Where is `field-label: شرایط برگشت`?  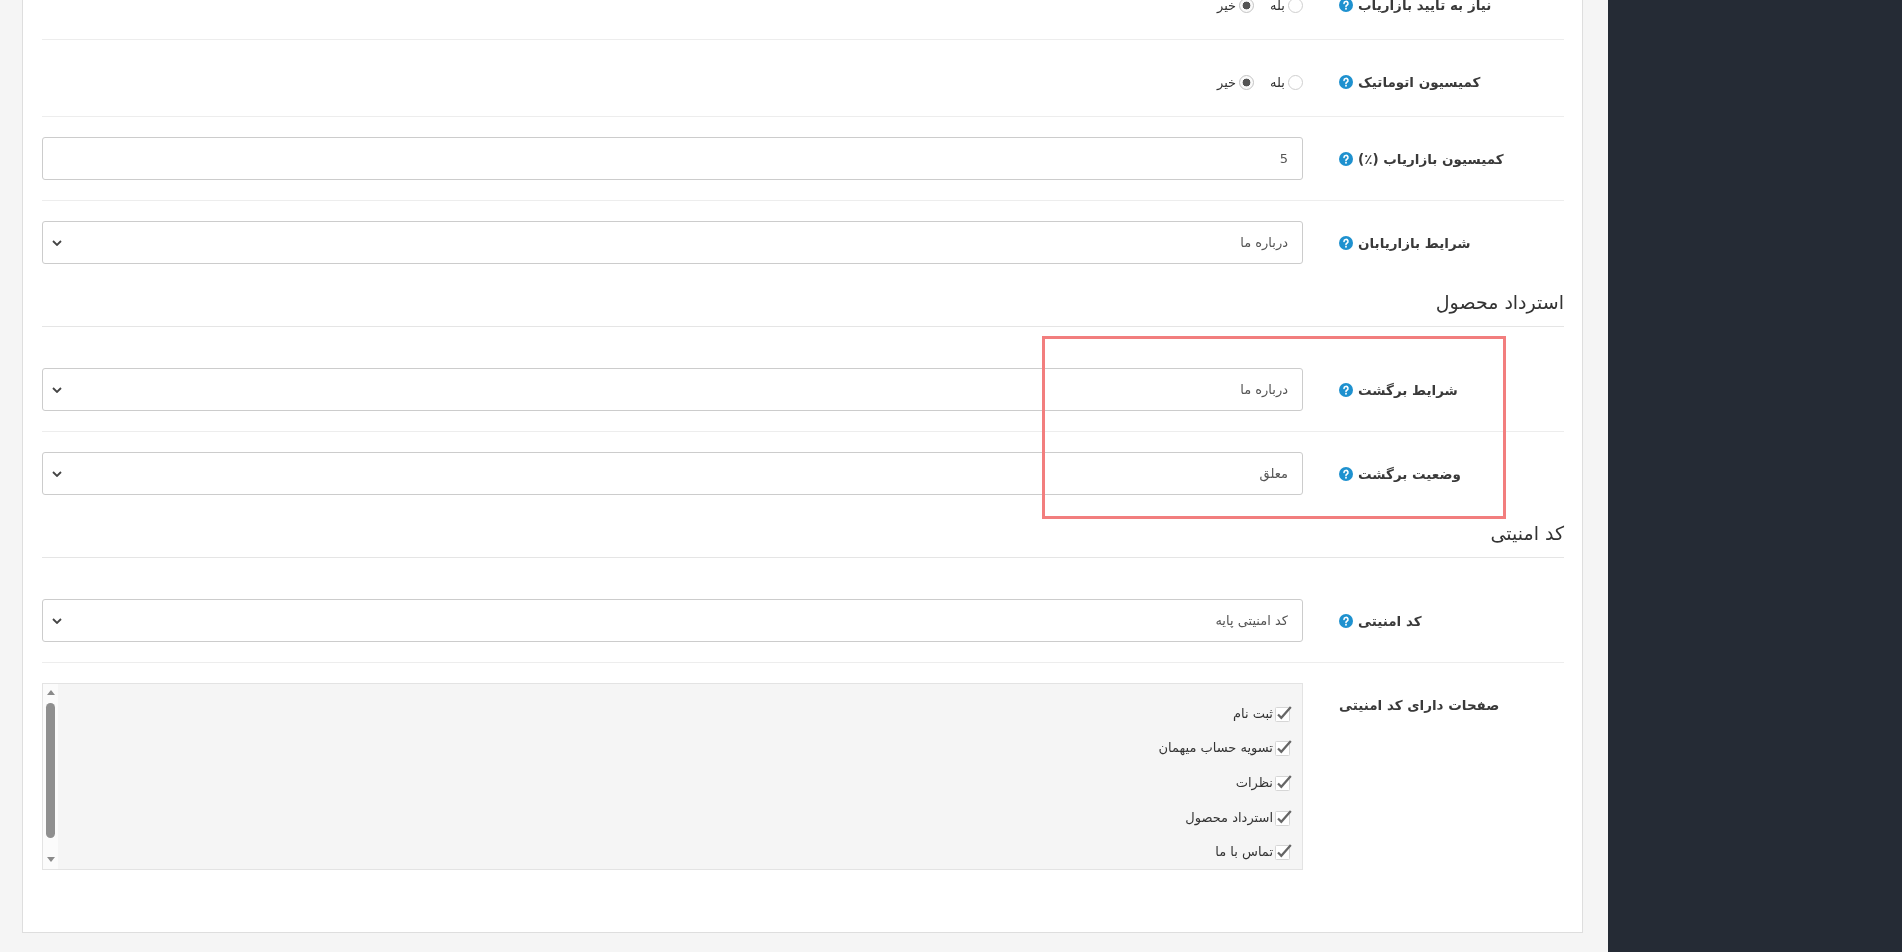
field-label: شرایط برگشت is located at coordinates (1408, 389).